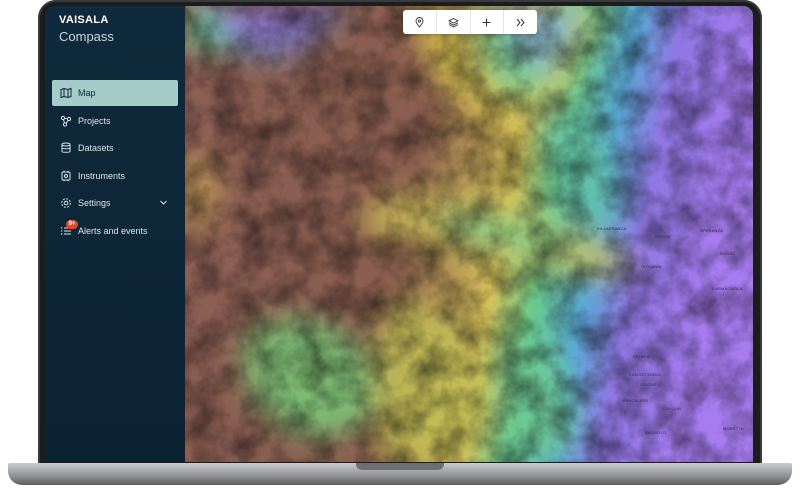  I want to click on layers-button, so click(454, 22).